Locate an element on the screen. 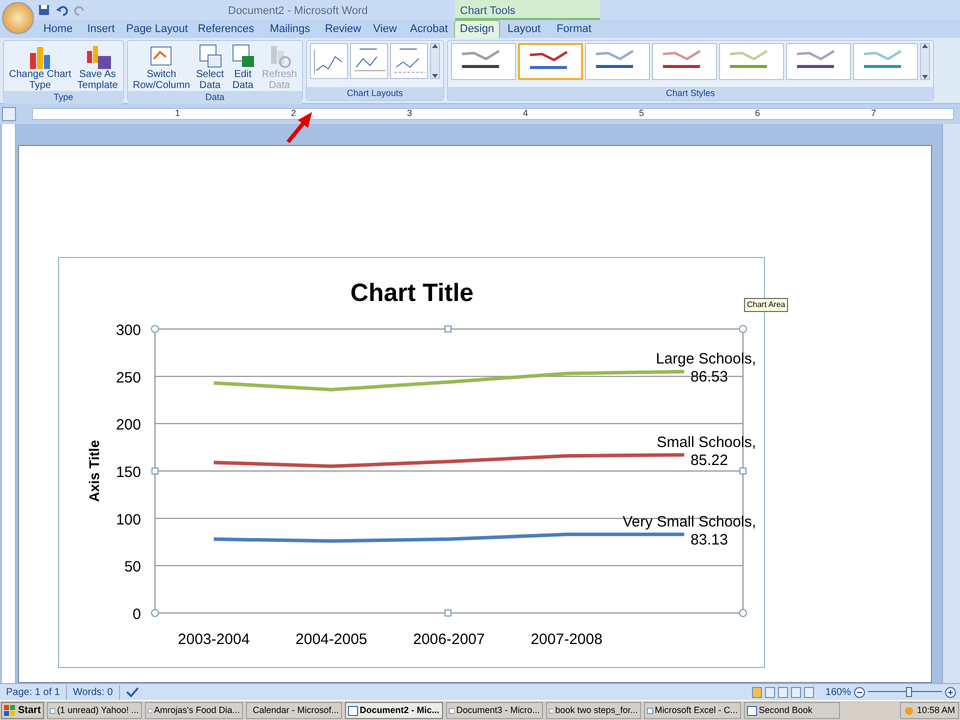 The height and width of the screenshot is (720, 960). ribbon-tab: Insert is located at coordinates (101, 29).